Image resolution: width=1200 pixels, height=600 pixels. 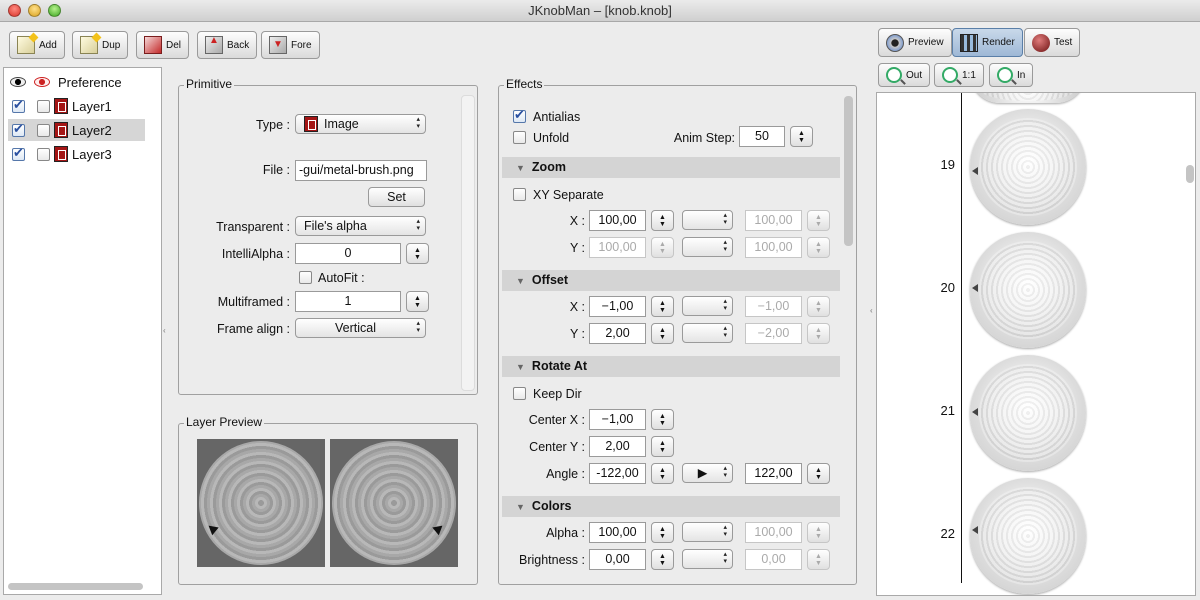 I want to click on intellialpha-field: 0, so click(x=348, y=253).